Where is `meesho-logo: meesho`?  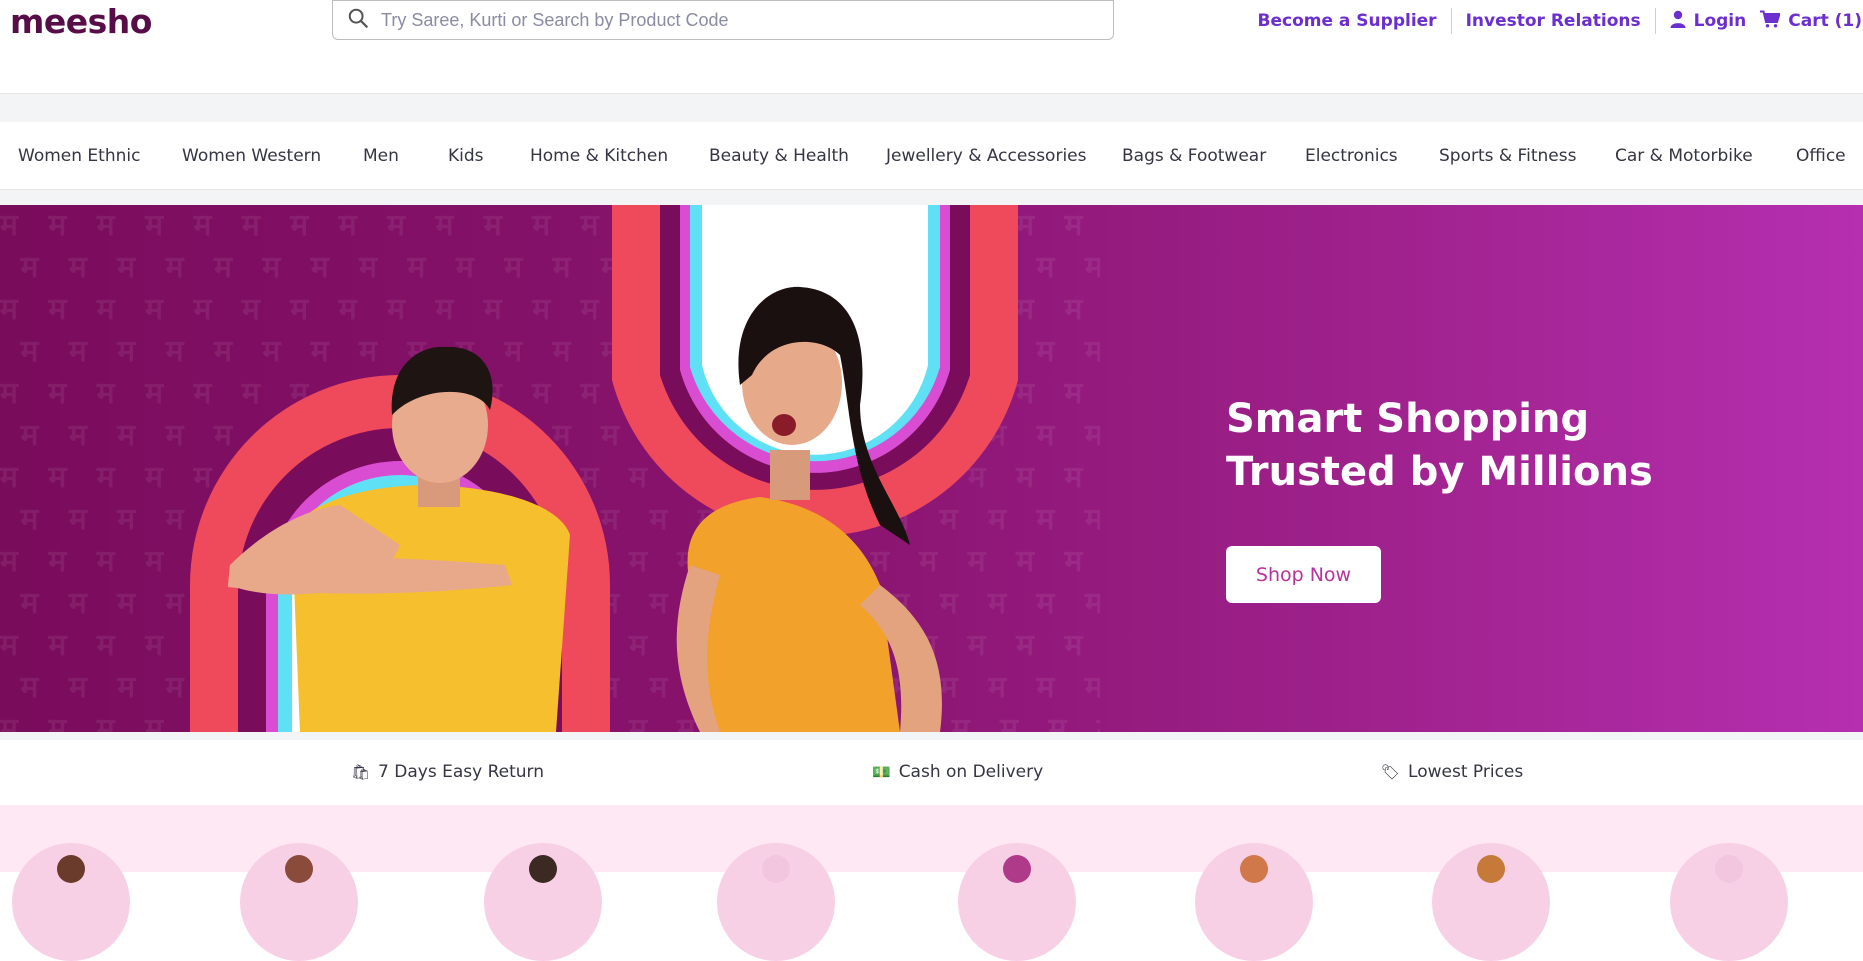
meesho-logo: meesho is located at coordinates (81, 21).